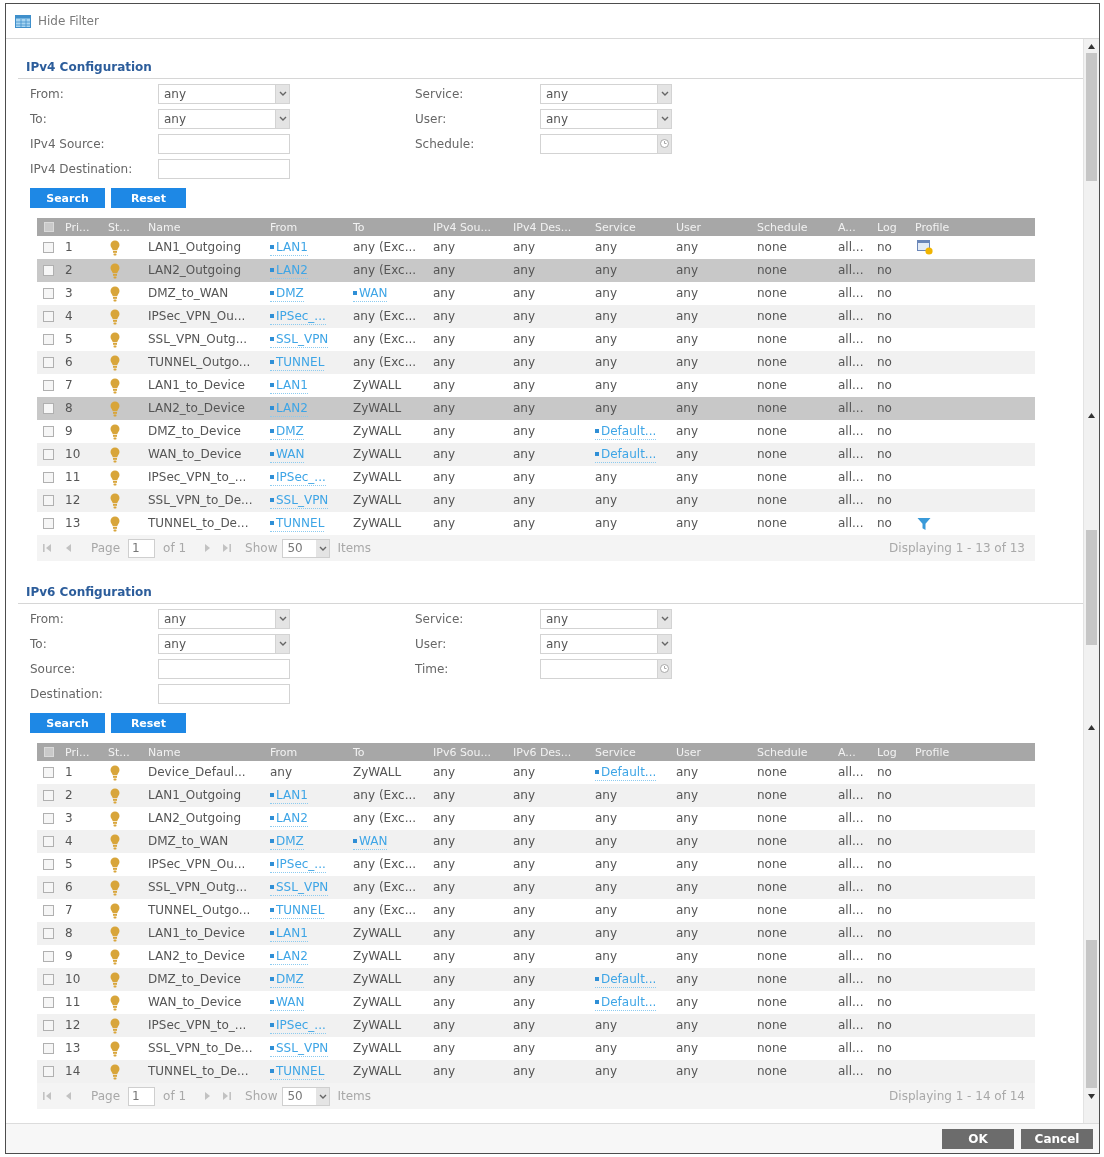 This screenshot has width=1104, height=1157. I want to click on table-row: 6 SSL_VPN_Outg... SSL_VPN any (Exc... any any any any none all... no, so click(536, 887).